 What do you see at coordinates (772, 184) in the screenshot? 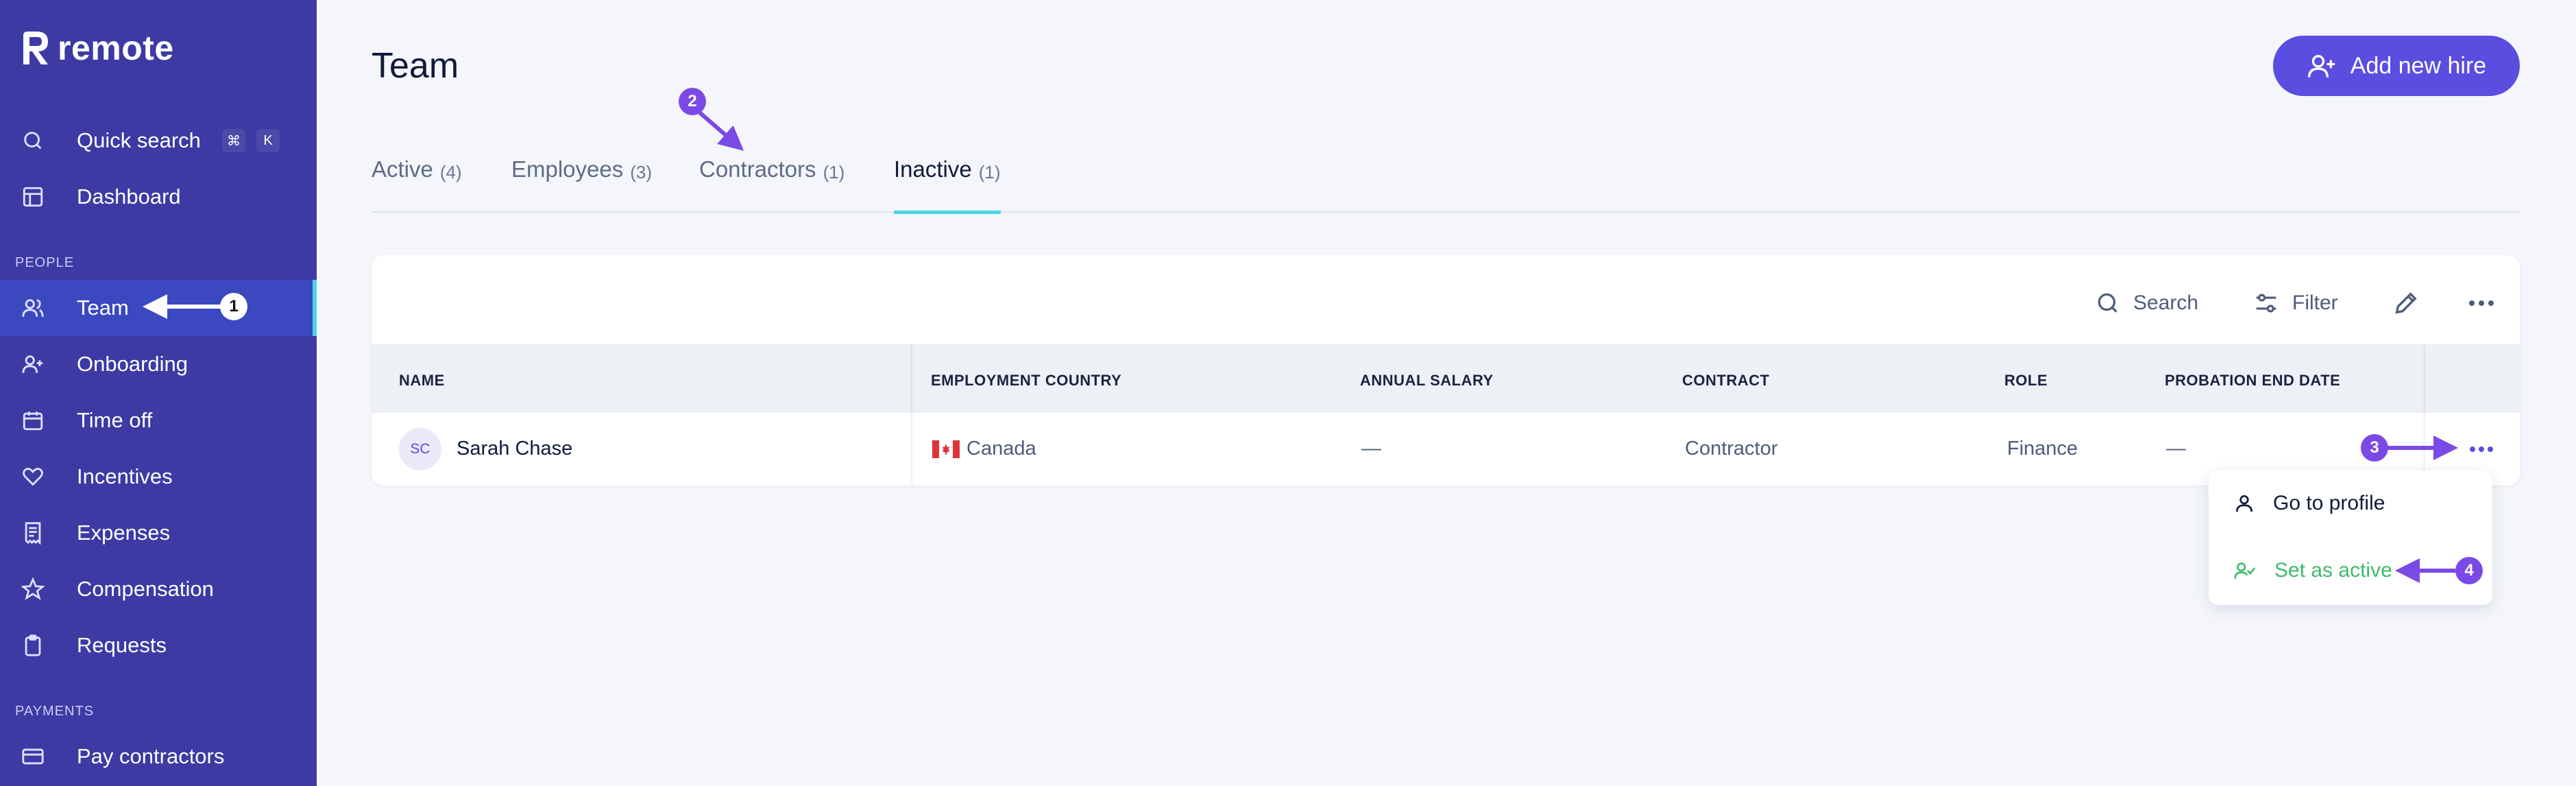
I see `tab-contractors: Contractors (1)` at bounding box center [772, 184].